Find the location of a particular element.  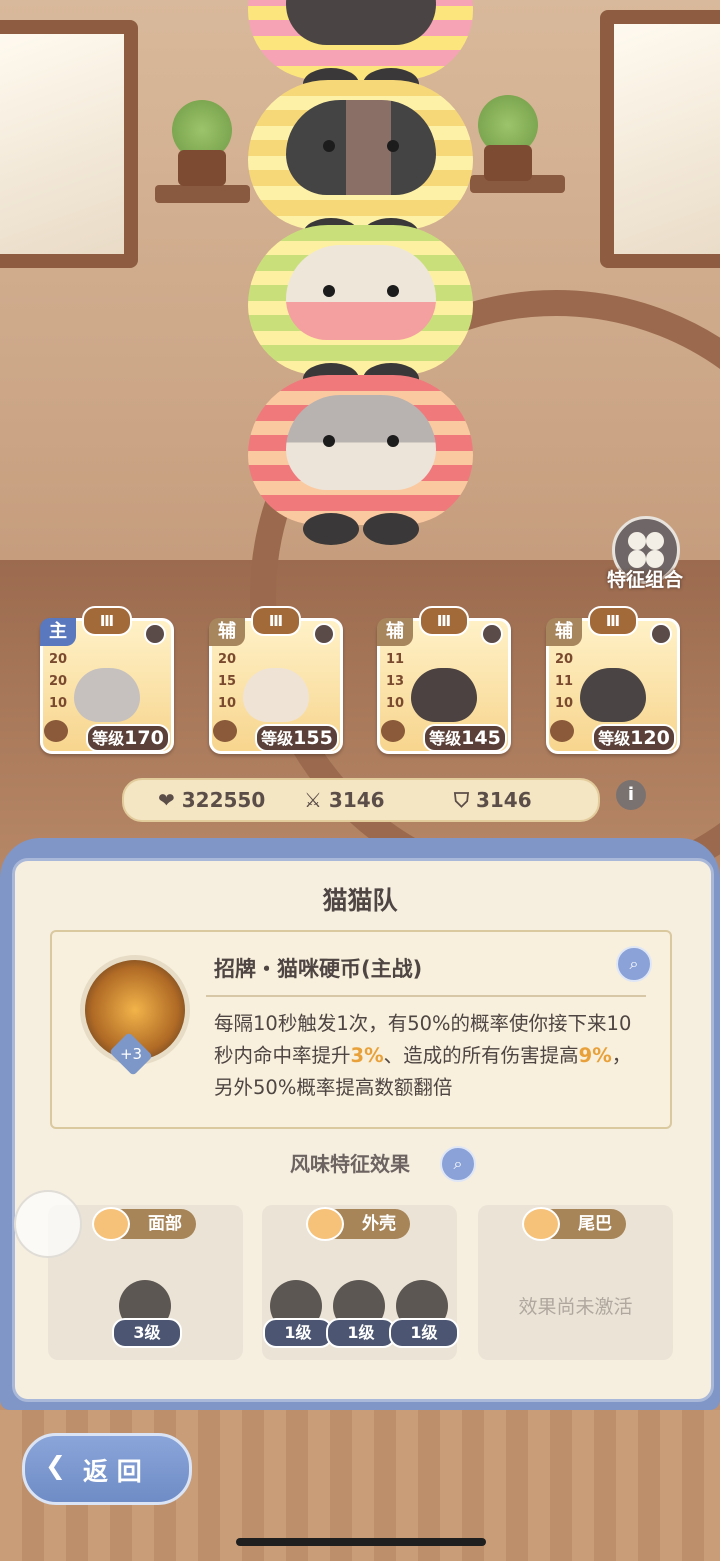

tail-inactive-text: 效果尚未激活 is located at coordinates (575, 1307).